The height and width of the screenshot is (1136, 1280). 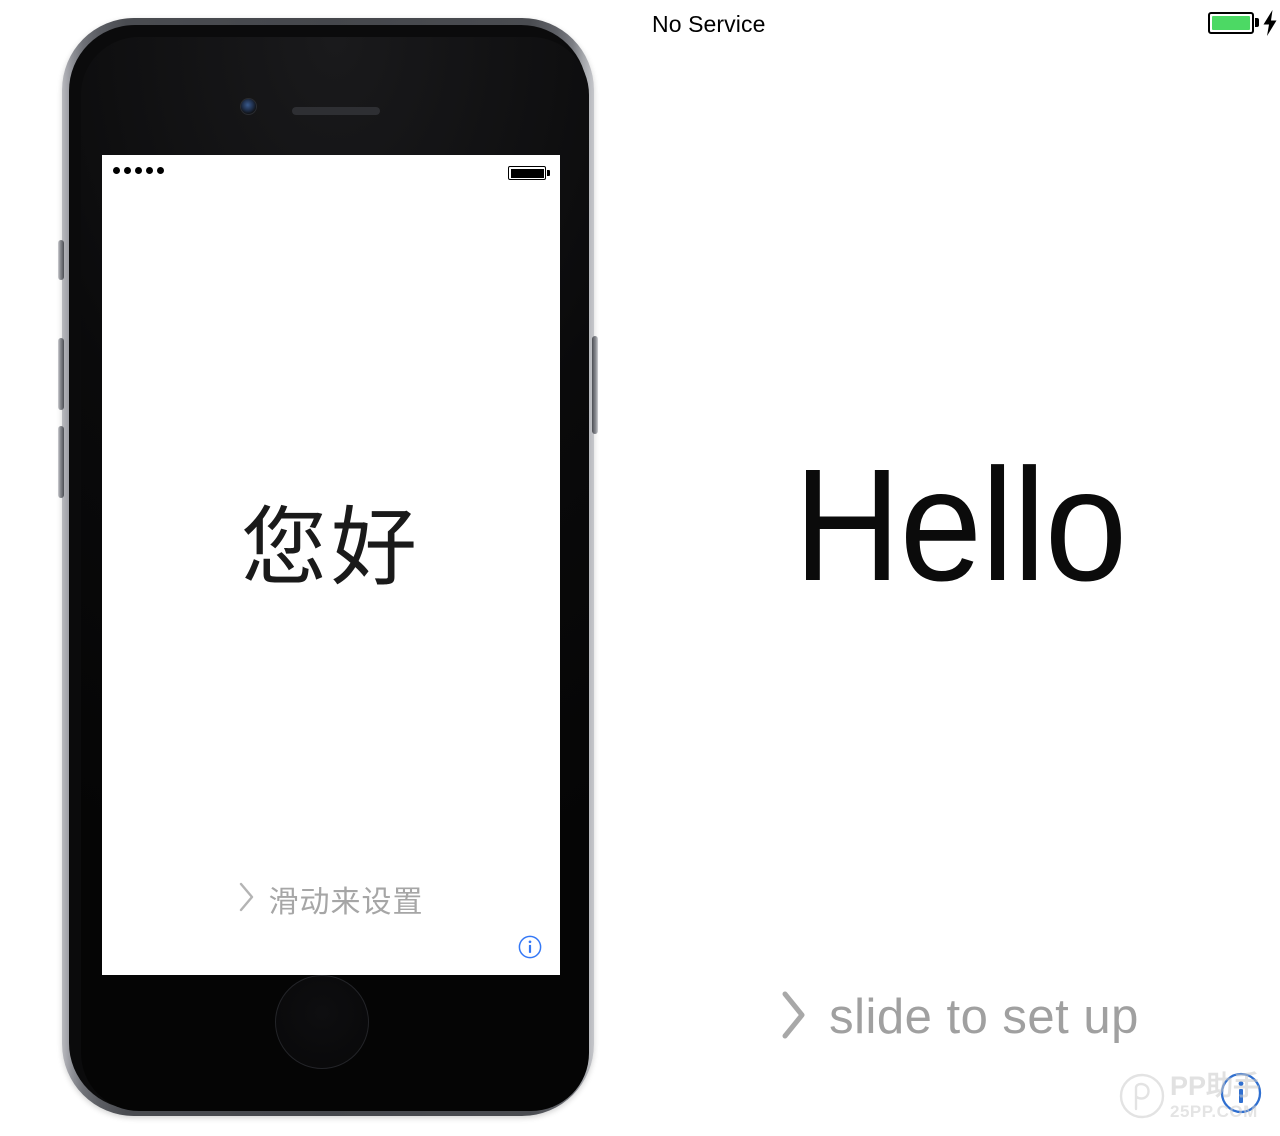 I want to click on volume-down-button, so click(x=61, y=462).